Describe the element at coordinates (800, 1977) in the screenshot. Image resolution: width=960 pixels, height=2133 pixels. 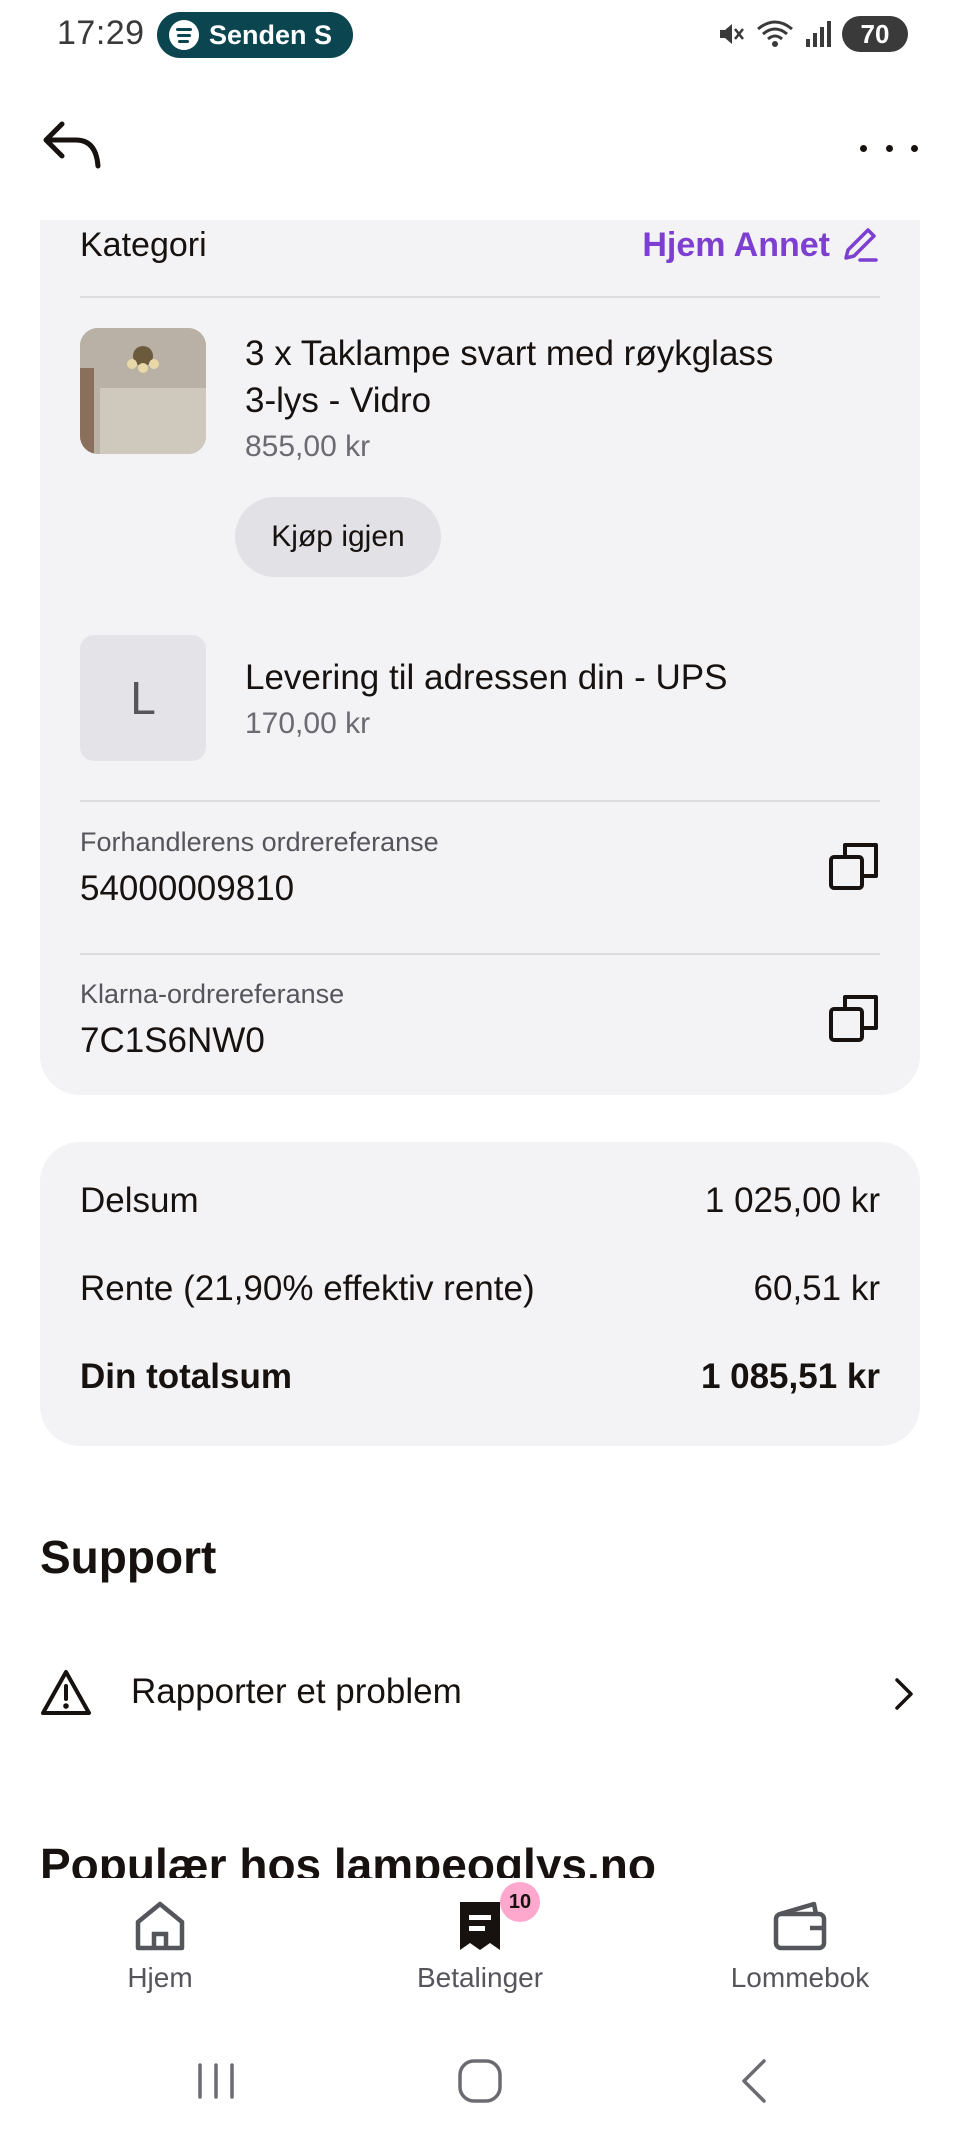
I see `tab-wallet-label: Lommebok` at that location.